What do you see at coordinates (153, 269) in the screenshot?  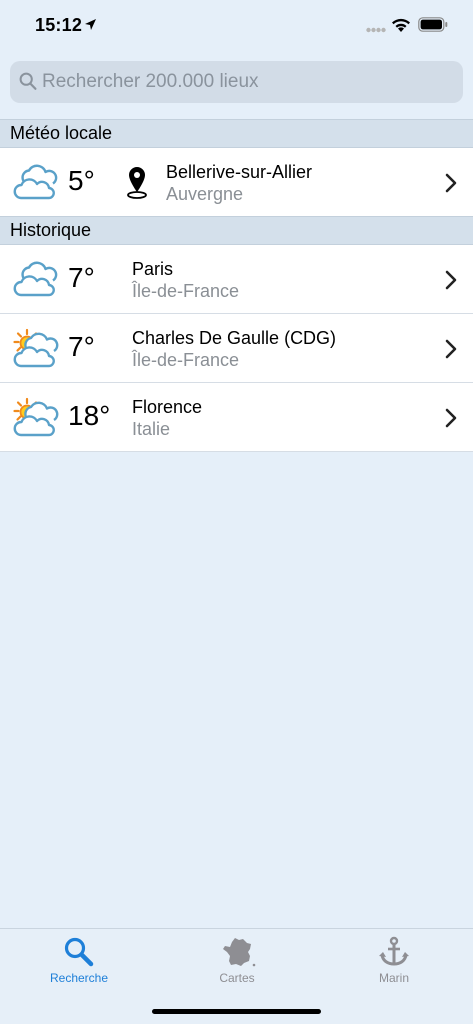 I see `city-name: Paris` at bounding box center [153, 269].